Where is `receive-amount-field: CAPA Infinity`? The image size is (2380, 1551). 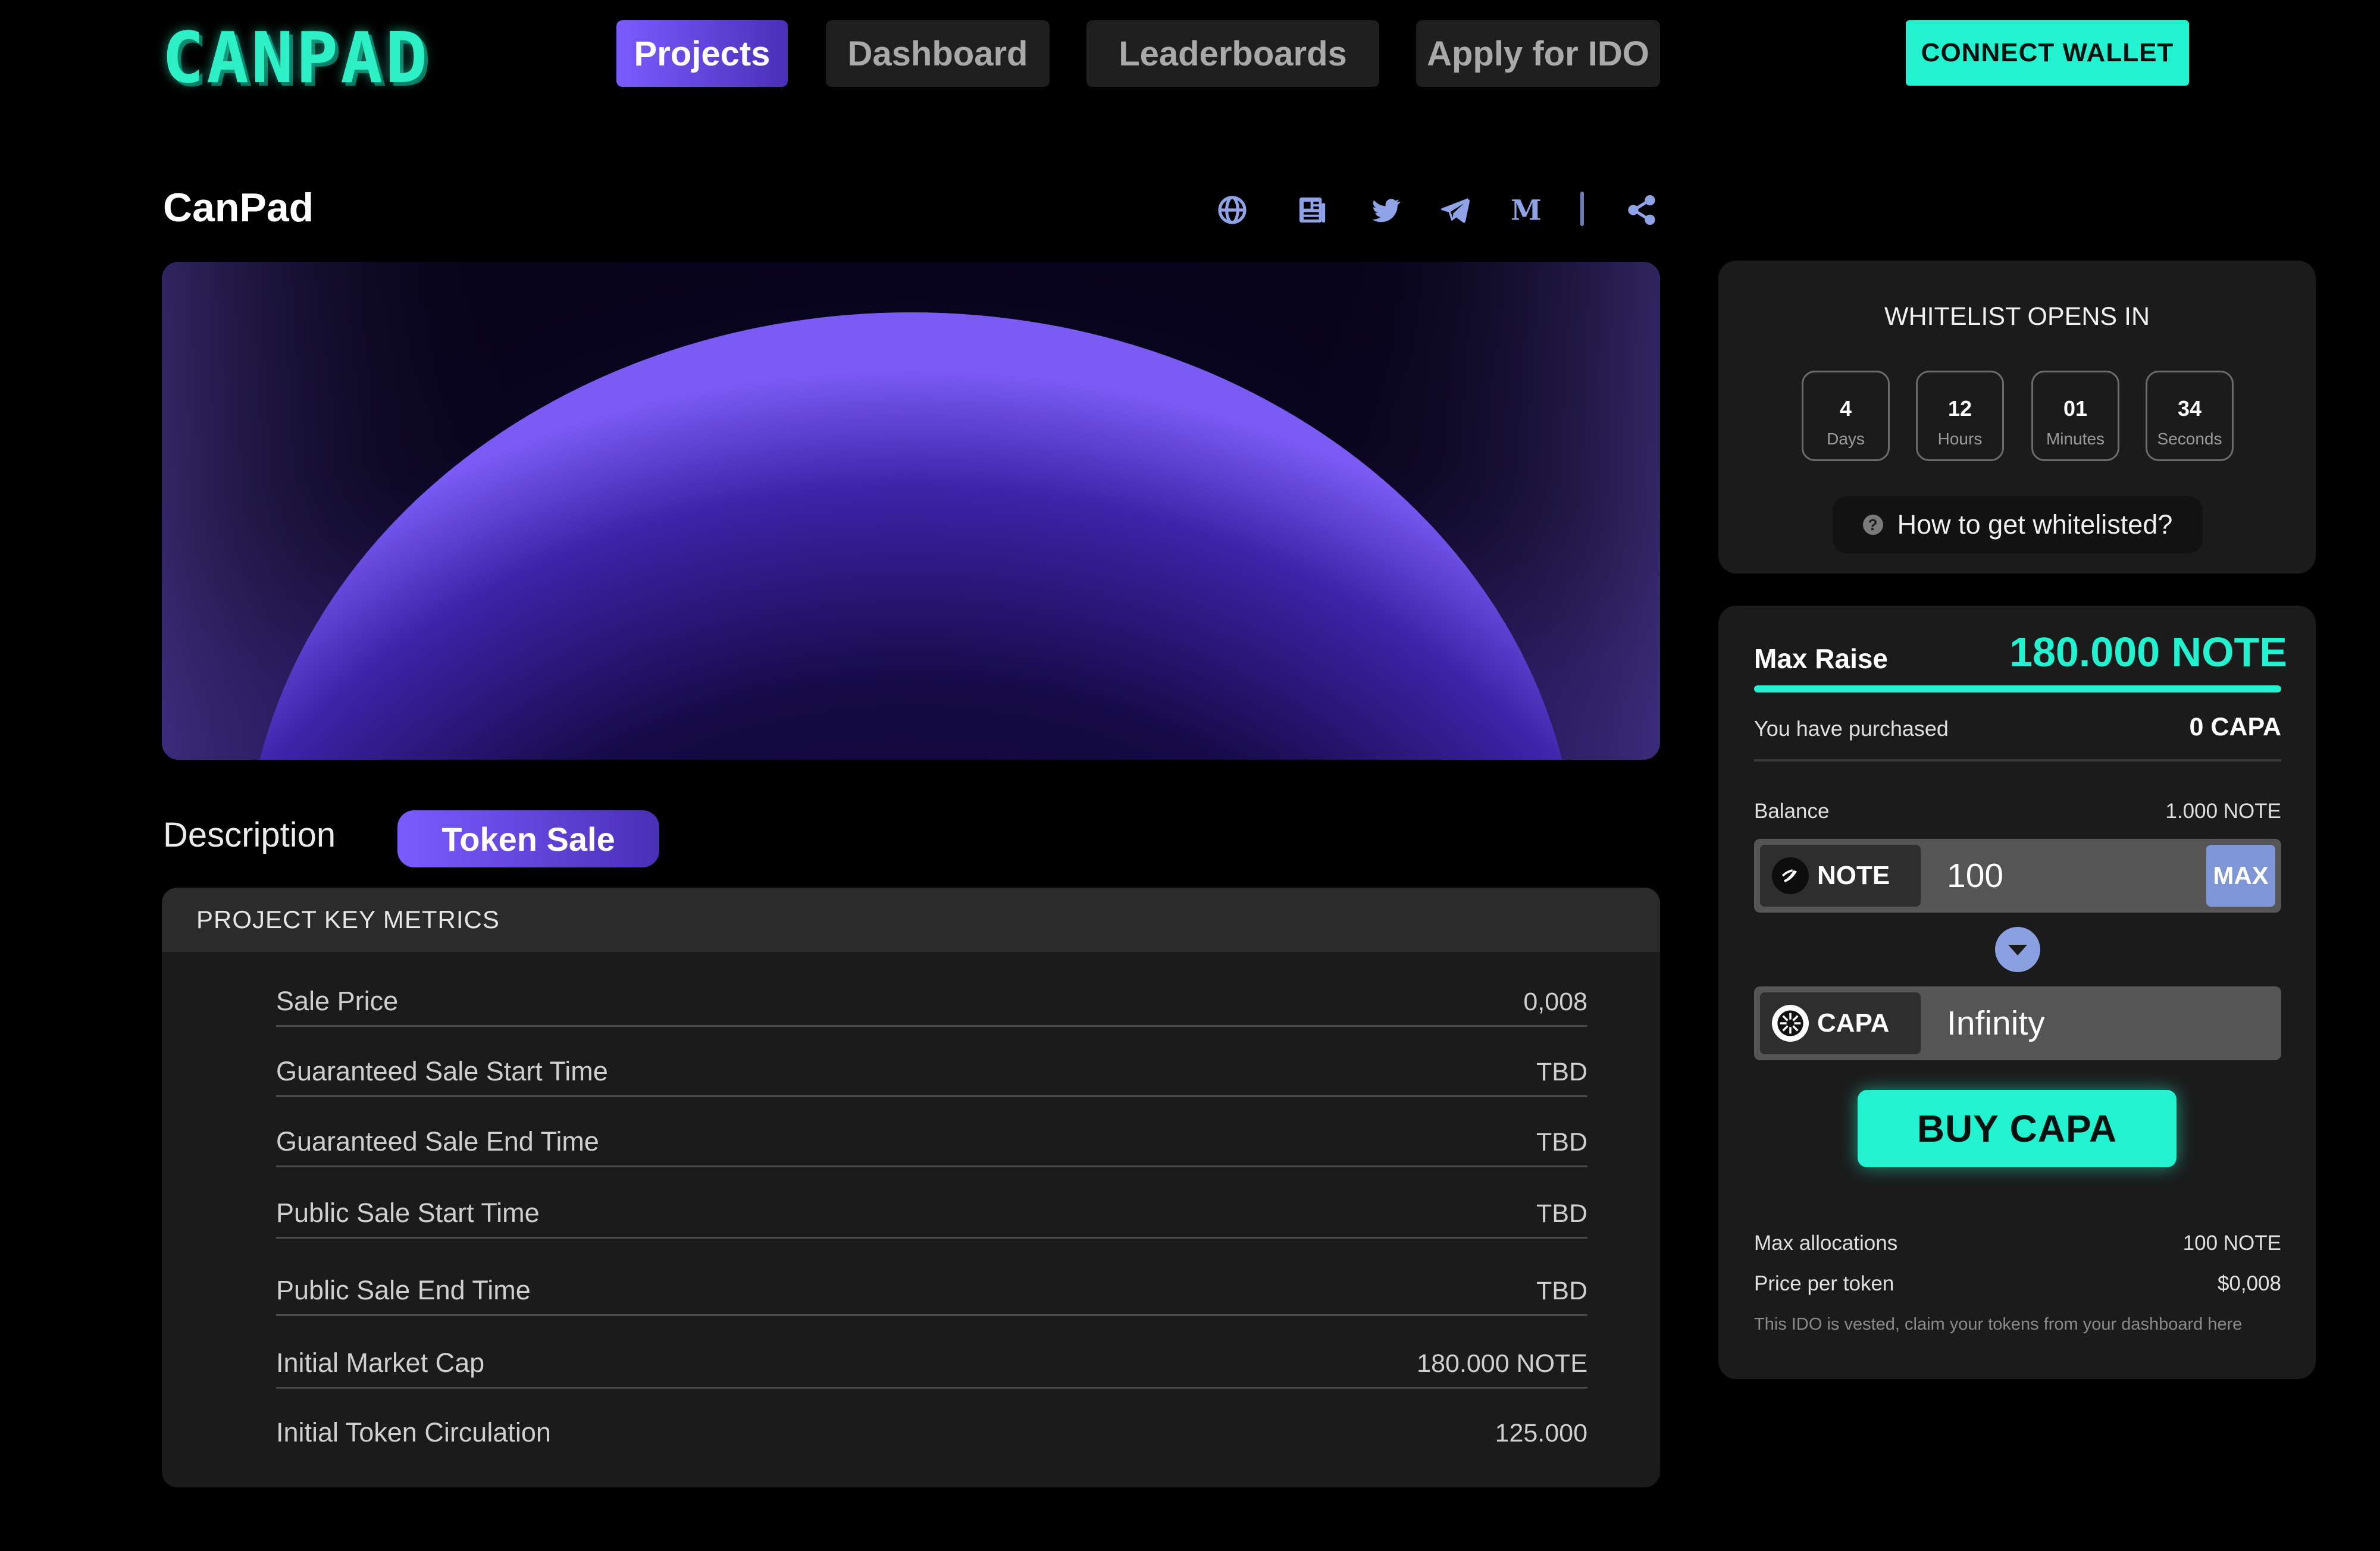 receive-amount-field: CAPA Infinity is located at coordinates (2017, 1023).